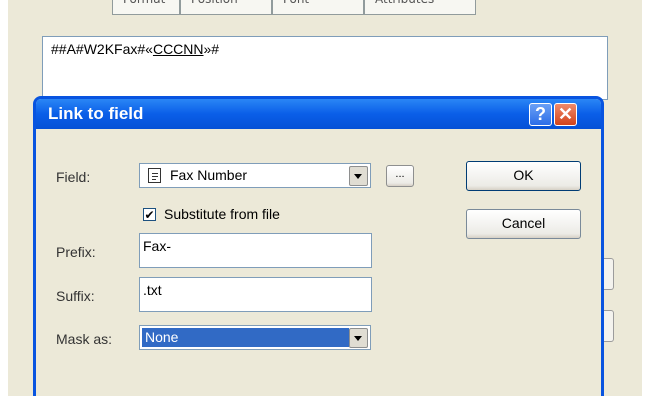 The height and width of the screenshot is (396, 650). What do you see at coordinates (152, 290) in the screenshot?
I see `suffix-input-value: .txt` at bounding box center [152, 290].